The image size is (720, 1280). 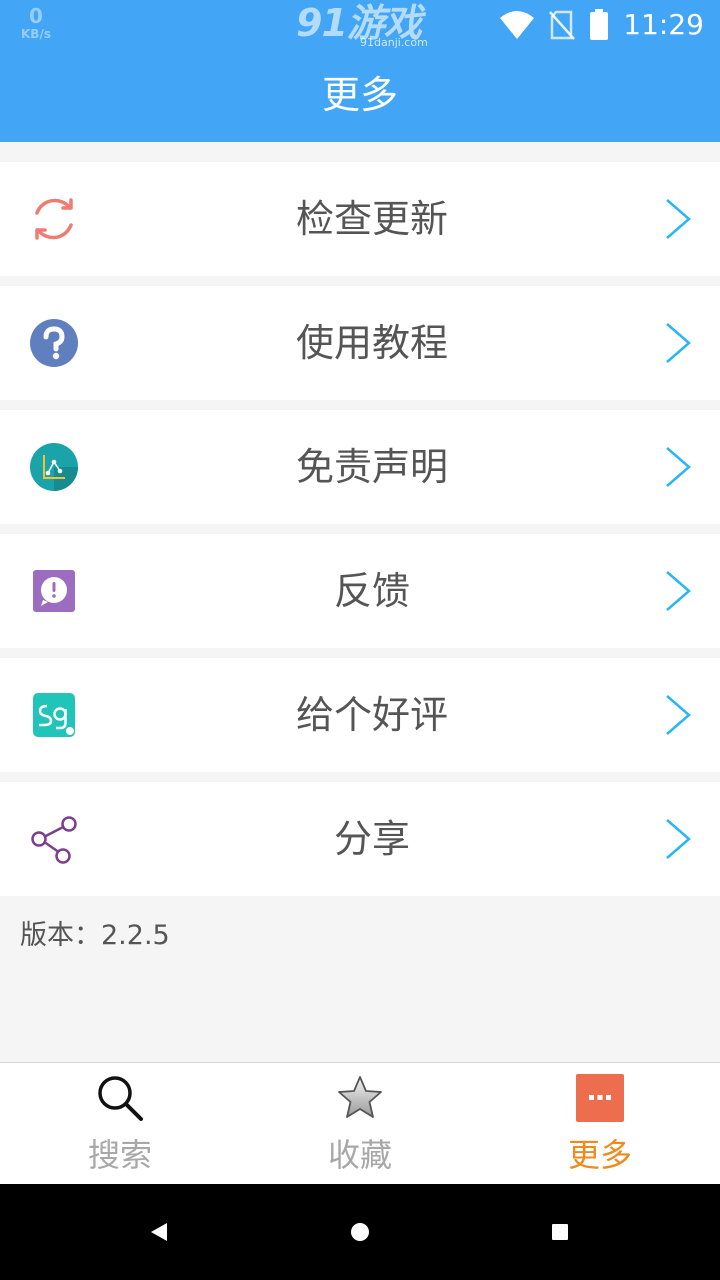 I want to click on tab-favorites: 收藏, so click(x=360, y=1124).